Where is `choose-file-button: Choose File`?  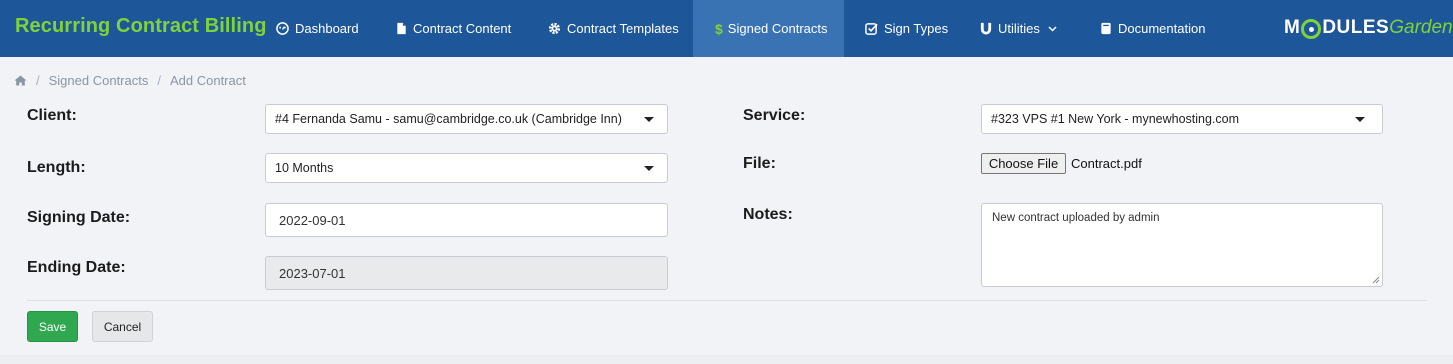
choose-file-button: Choose File is located at coordinates (1023, 163).